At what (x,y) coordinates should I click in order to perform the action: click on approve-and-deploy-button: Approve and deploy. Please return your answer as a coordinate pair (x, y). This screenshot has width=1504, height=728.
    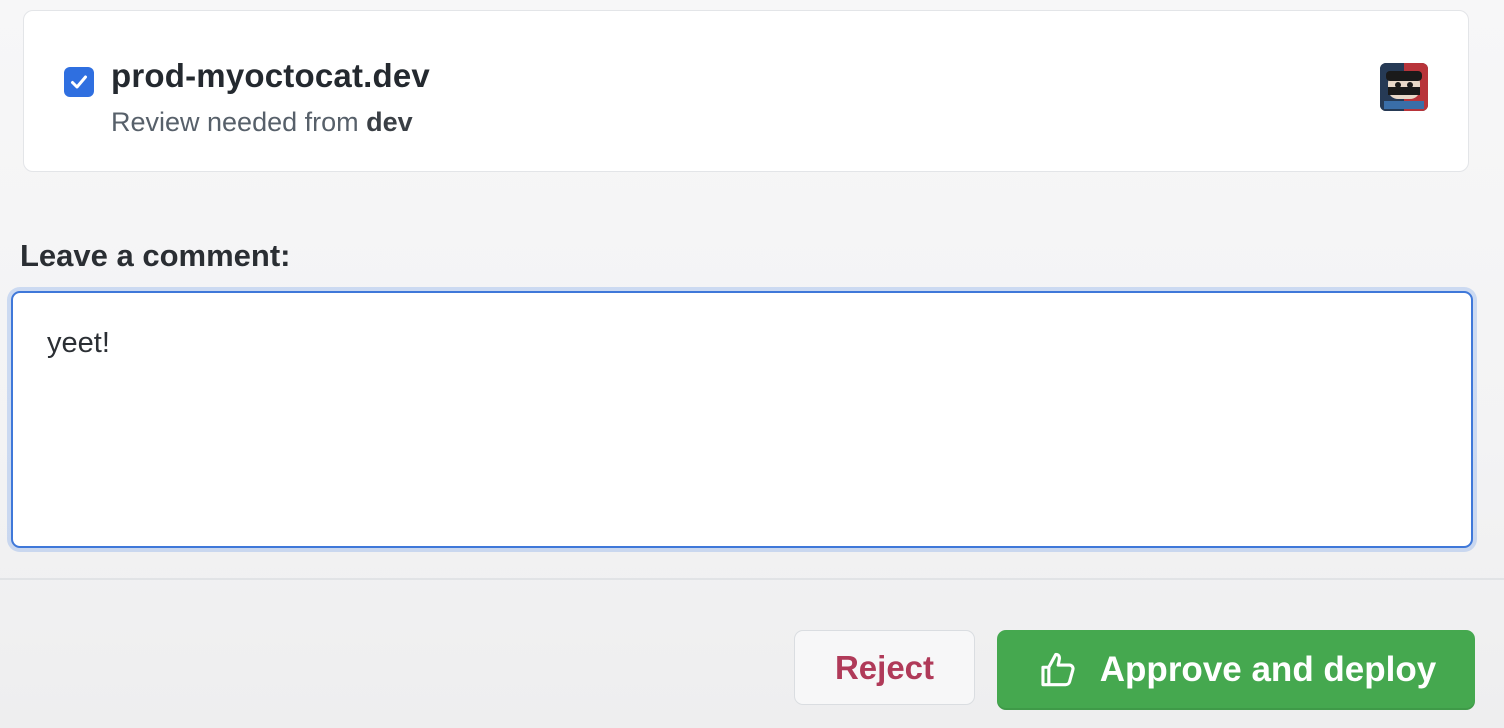
    Looking at the image, I should click on (1236, 670).